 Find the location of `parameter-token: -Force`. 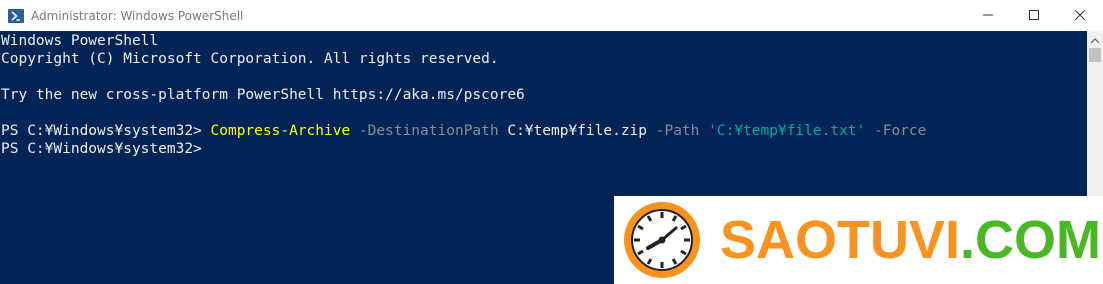

parameter-token: -Force is located at coordinates (896, 131).